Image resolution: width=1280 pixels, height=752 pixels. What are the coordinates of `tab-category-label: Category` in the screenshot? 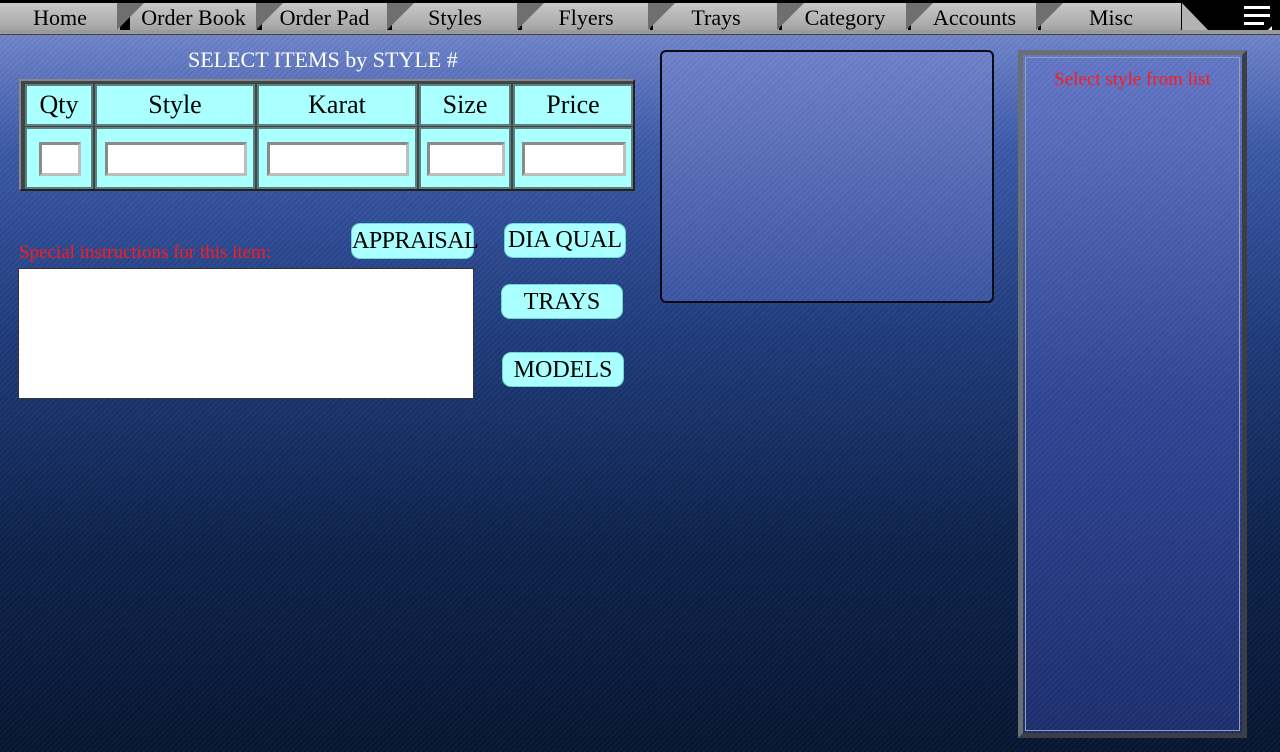 It's located at (845, 17).